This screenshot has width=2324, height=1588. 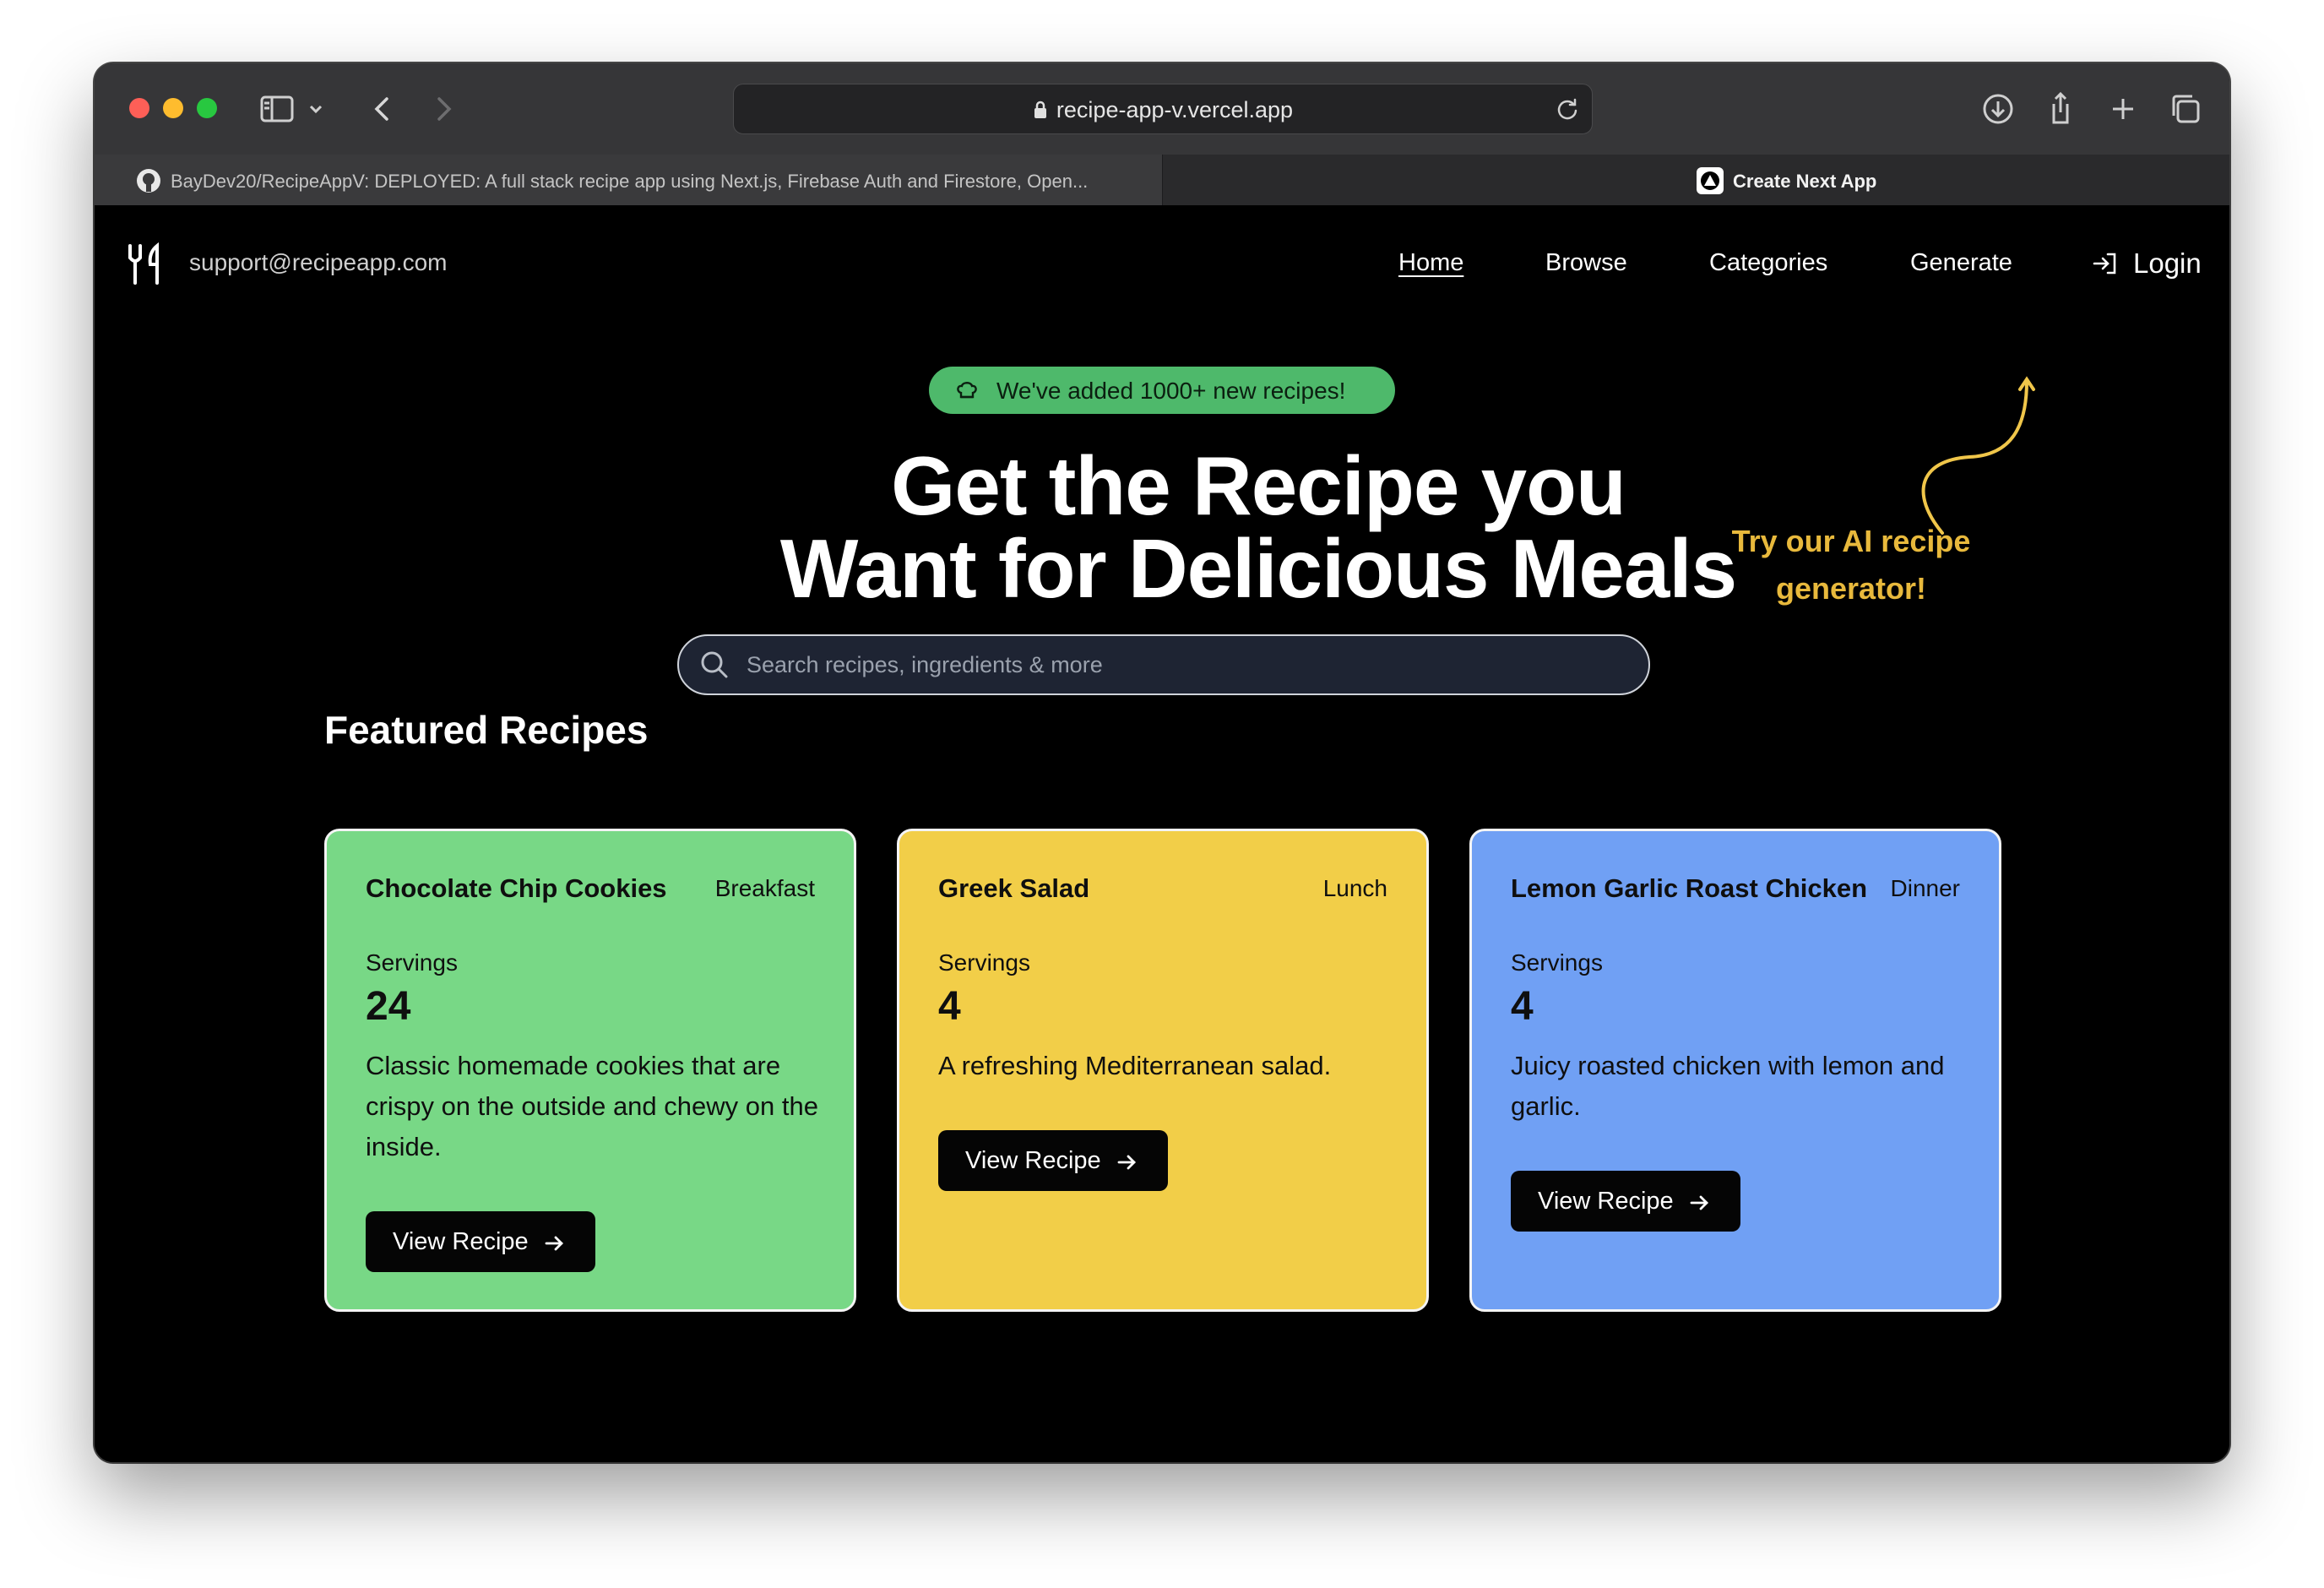 What do you see at coordinates (1135, 1065) in the screenshot?
I see `recipe-description: A refreshing Mediterranean salad.` at bounding box center [1135, 1065].